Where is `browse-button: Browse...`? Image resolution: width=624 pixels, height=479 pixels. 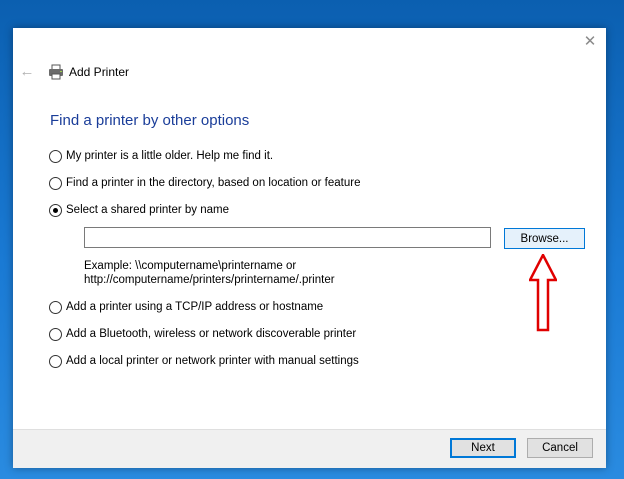 browse-button: Browse... is located at coordinates (544, 238).